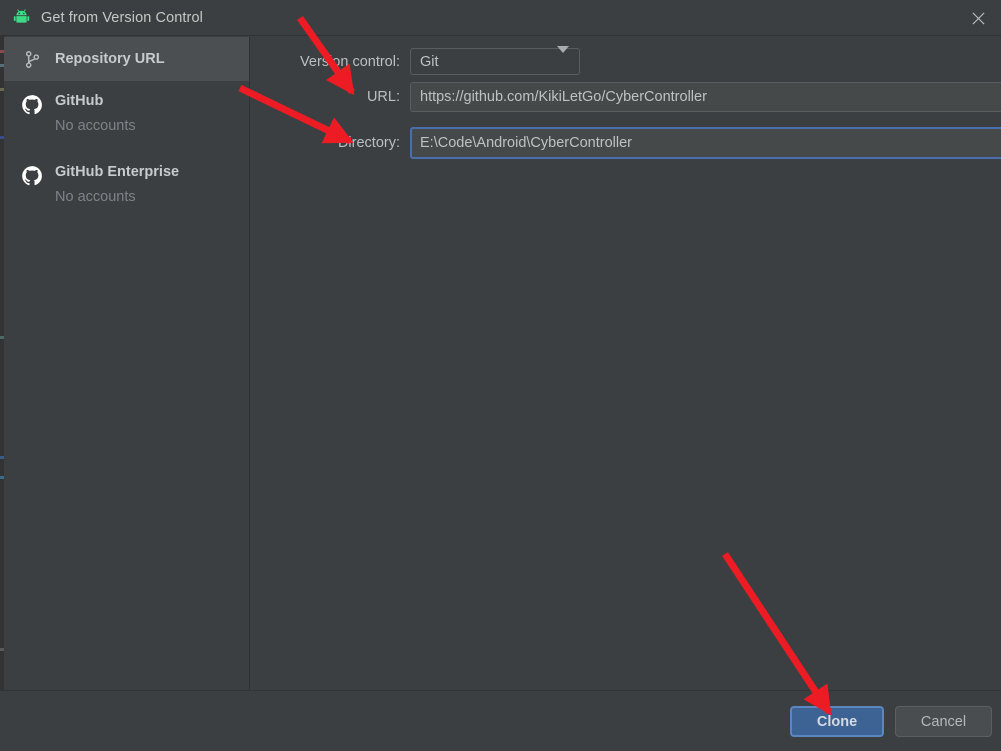 This screenshot has width=1001, height=751. I want to click on window-title: Get from Version Control, so click(122, 17).